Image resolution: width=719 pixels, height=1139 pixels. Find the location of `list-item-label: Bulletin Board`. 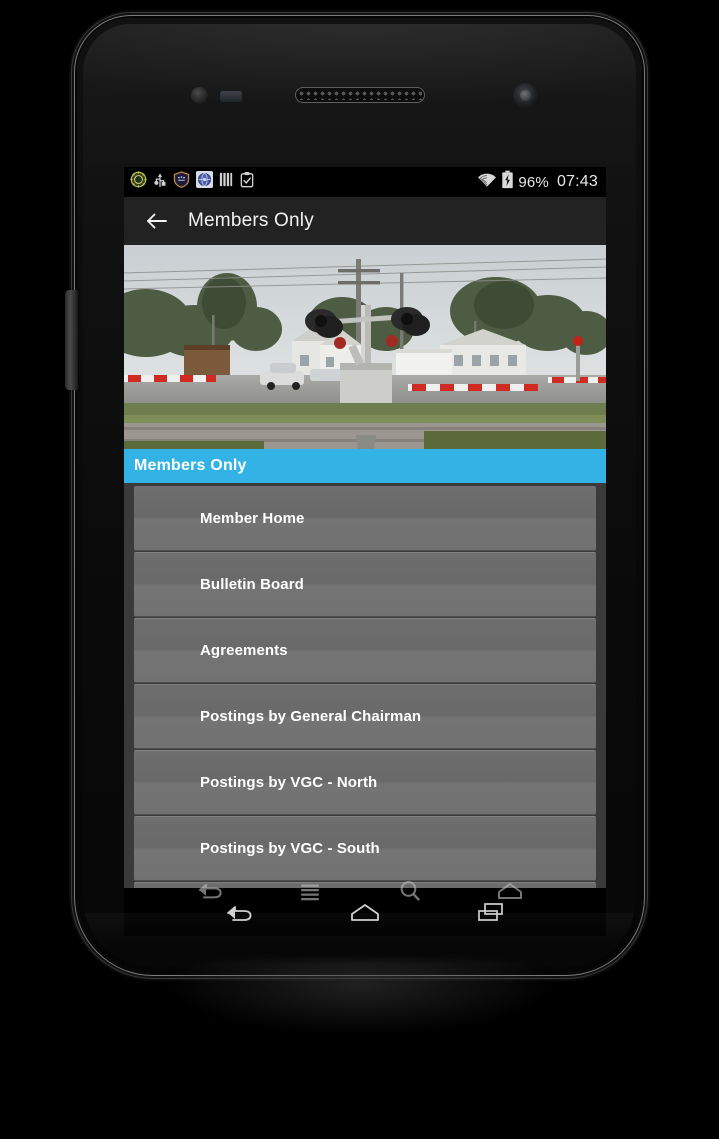

list-item-label: Bulletin Board is located at coordinates (252, 584).